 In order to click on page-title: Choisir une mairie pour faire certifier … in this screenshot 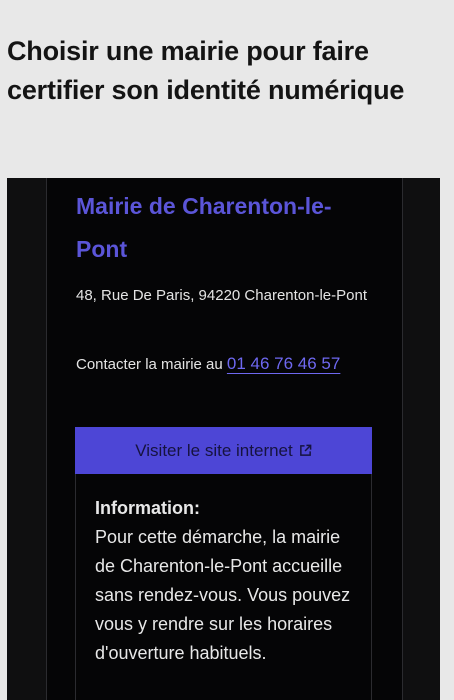, I will do `click(206, 70)`.